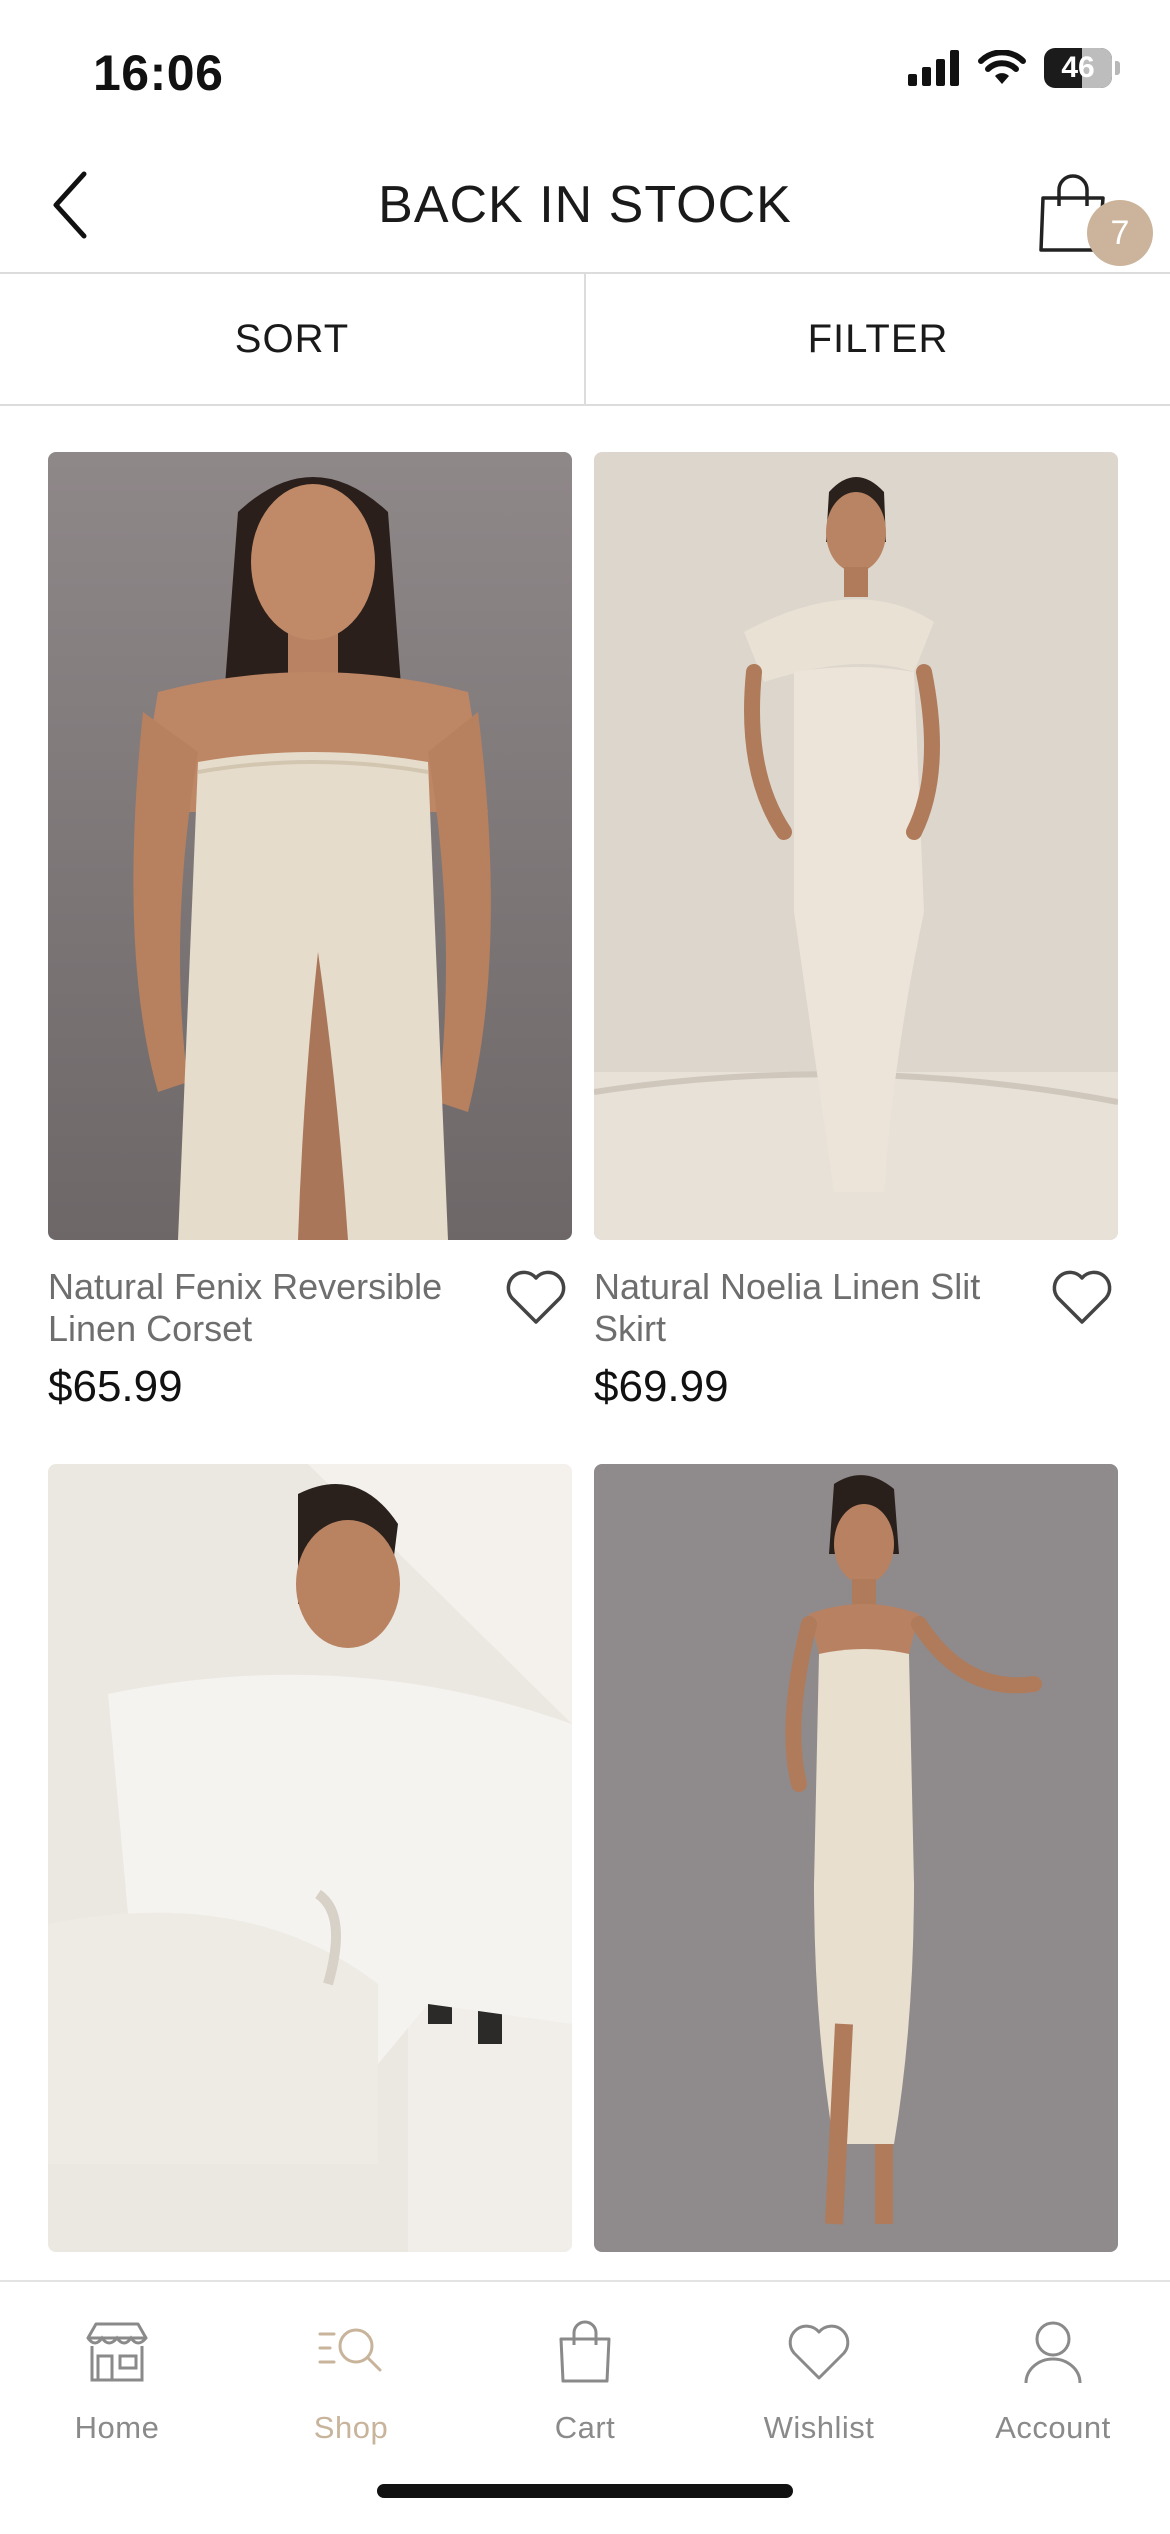  Describe the element at coordinates (585, 2491) in the screenshot. I see `home-indicator` at that location.